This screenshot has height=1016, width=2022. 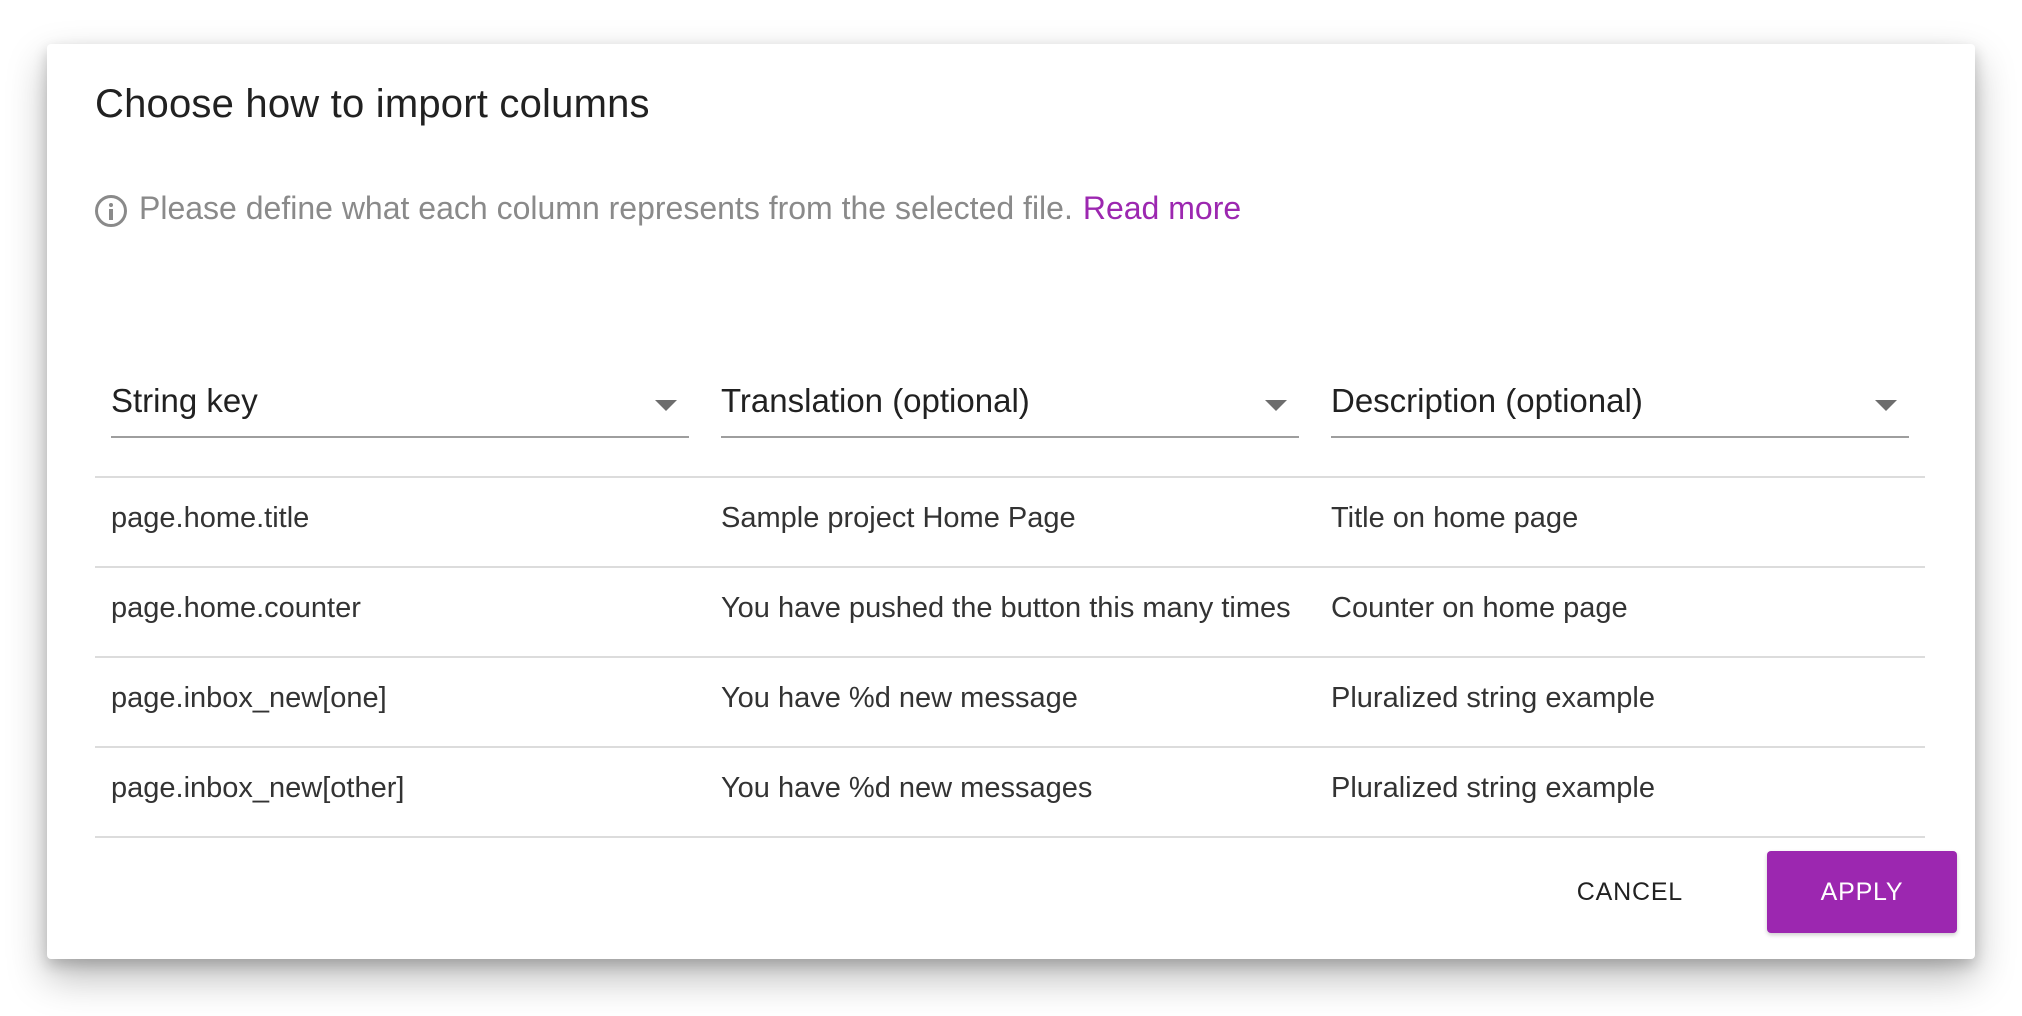 What do you see at coordinates (907, 788) in the screenshot?
I see `table-cell: You have %d new messages` at bounding box center [907, 788].